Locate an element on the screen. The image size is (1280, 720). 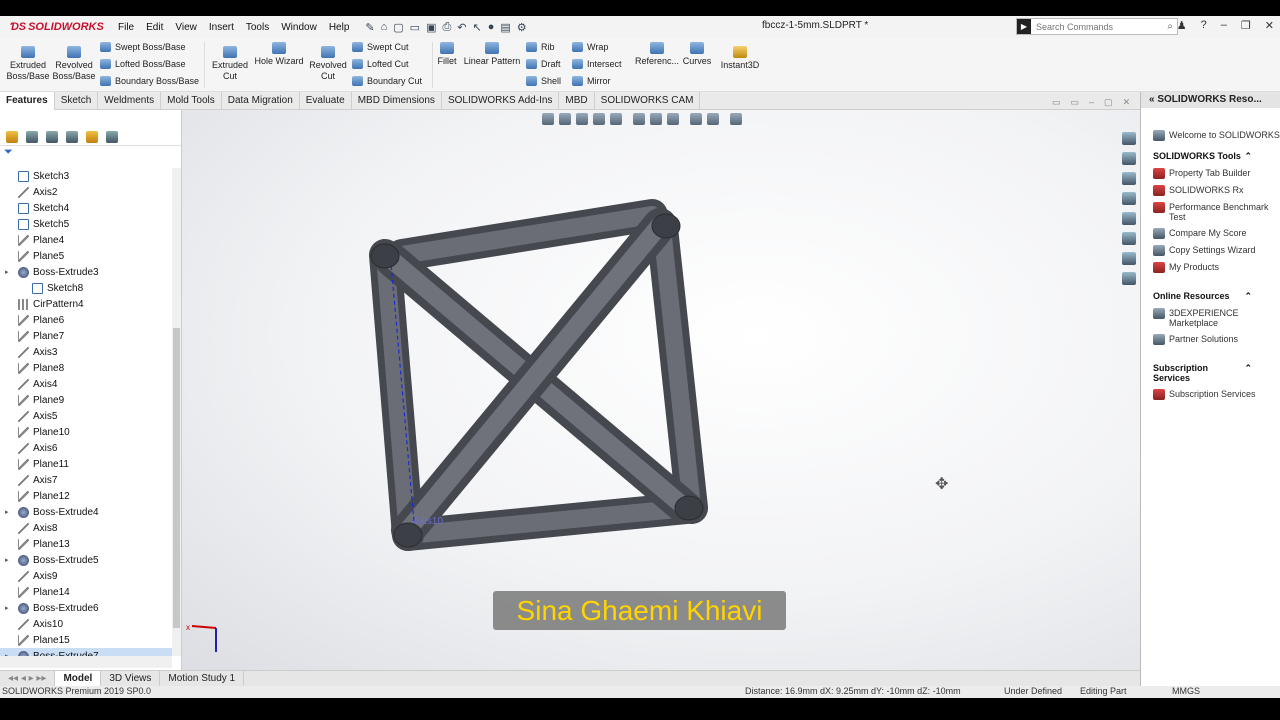
menu-insert: Insert is located at coordinates (221, 27).